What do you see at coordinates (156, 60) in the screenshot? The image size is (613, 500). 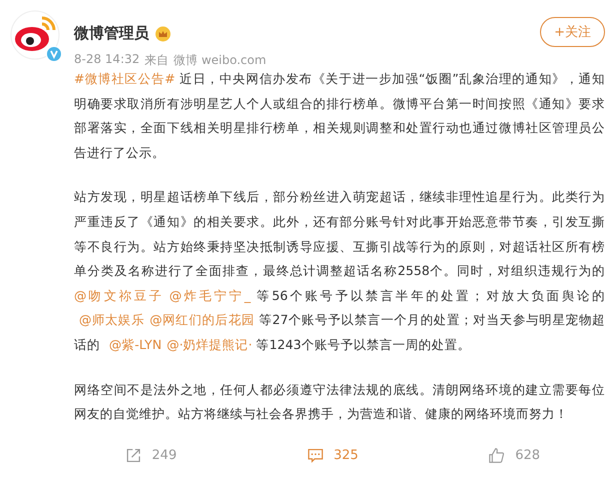 I see `source-prefix: 来自` at bounding box center [156, 60].